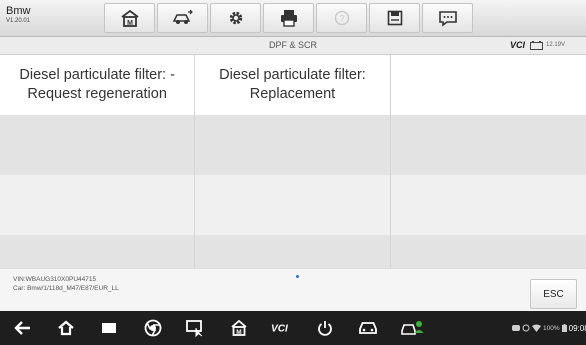  I want to click on print-icon, so click(288, 18).